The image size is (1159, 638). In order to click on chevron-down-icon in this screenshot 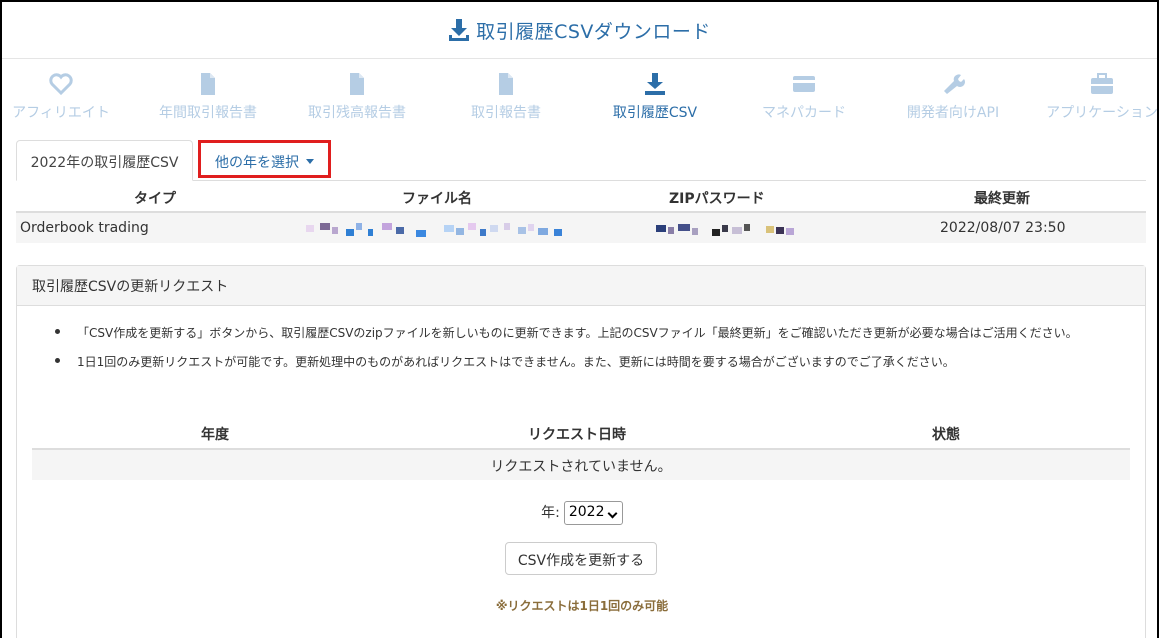, I will do `click(612, 513)`.